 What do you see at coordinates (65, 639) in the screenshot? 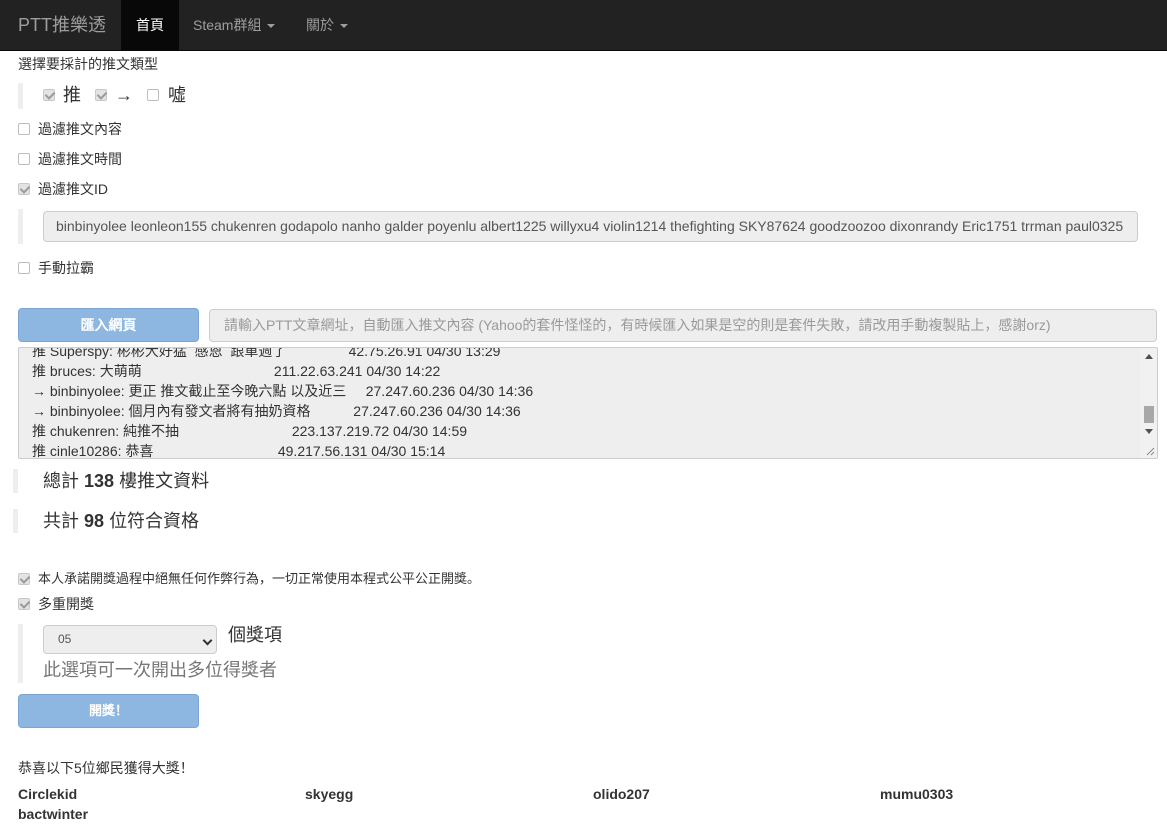
I see `prize-count-value: 05` at bounding box center [65, 639].